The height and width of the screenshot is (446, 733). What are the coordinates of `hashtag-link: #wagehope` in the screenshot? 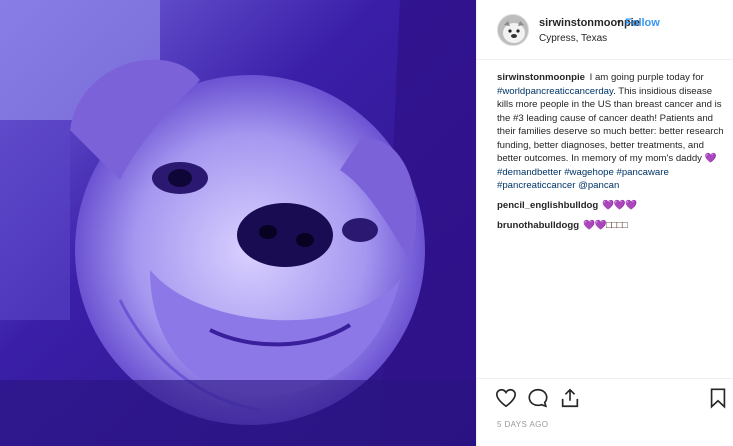 It's located at (589, 172).